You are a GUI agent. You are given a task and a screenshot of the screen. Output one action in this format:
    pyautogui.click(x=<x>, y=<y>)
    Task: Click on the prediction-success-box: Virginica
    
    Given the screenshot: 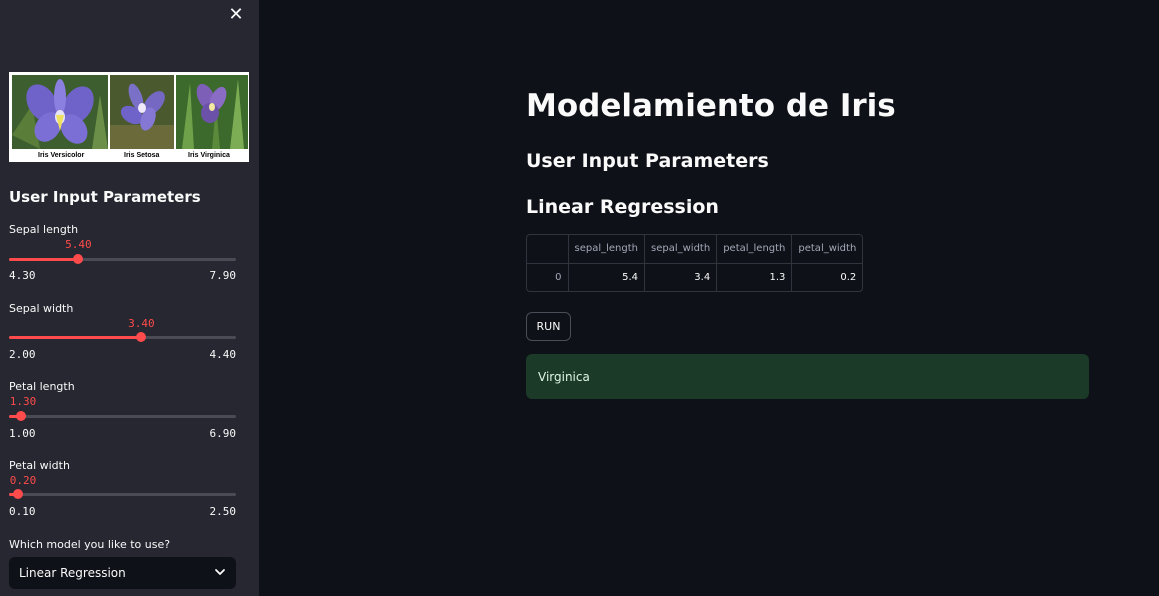 What is the action you would take?
    pyautogui.click(x=807, y=376)
    